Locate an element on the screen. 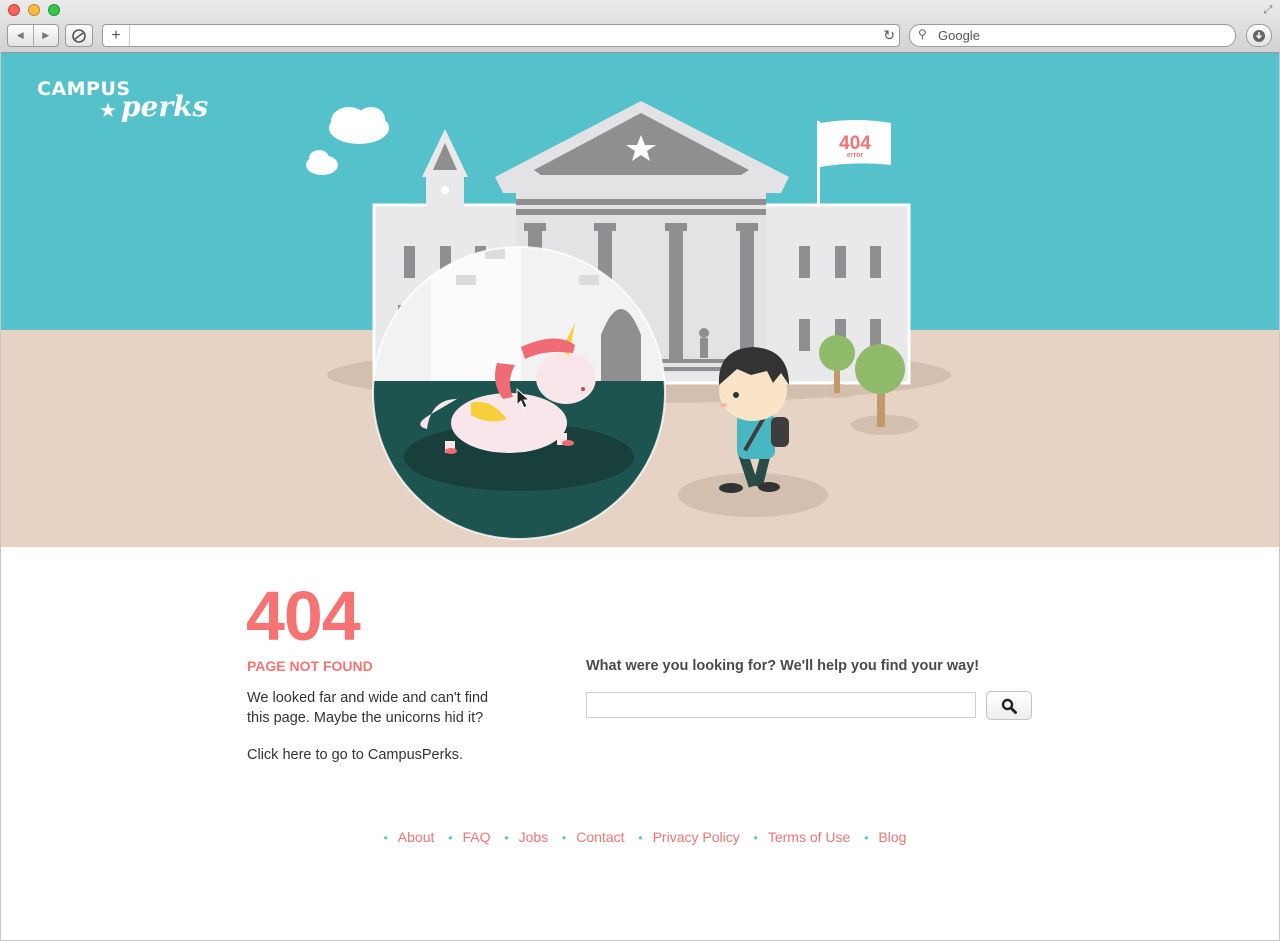 This screenshot has width=1280, height=941. search-button is located at coordinates (1009, 705).